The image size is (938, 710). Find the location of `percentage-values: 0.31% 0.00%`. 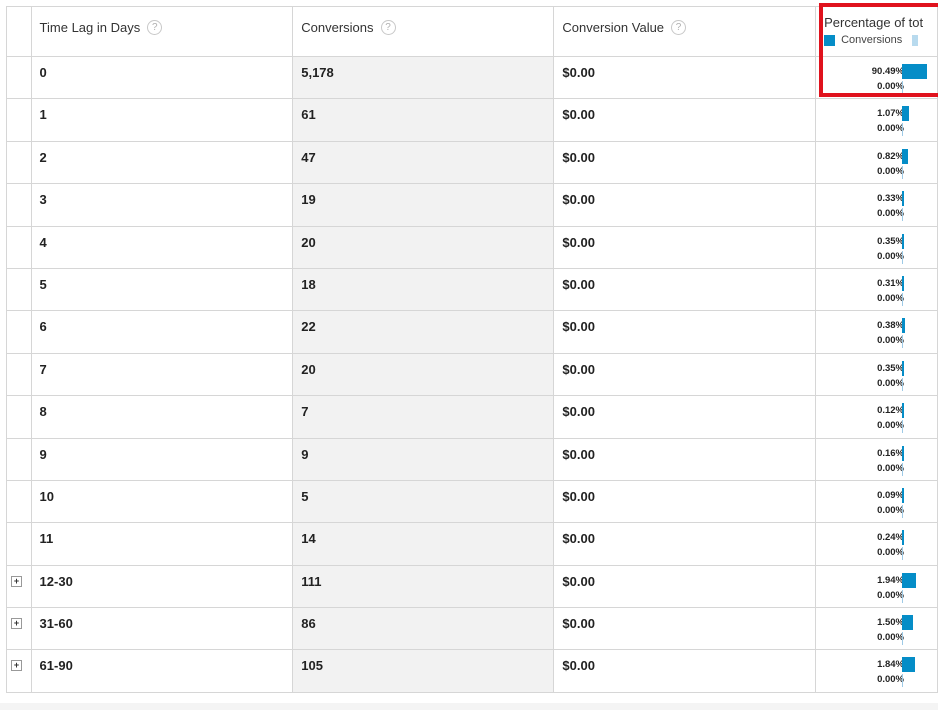

percentage-values: 0.31% 0.00% is located at coordinates (890, 291).